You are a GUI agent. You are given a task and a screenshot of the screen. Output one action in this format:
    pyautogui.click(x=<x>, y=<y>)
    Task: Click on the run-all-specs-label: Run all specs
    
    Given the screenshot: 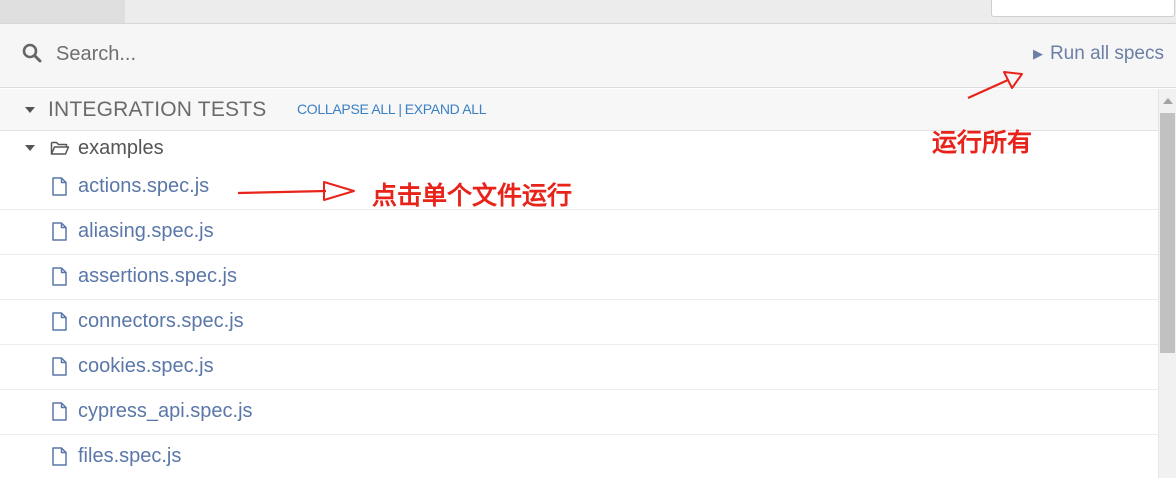 What is the action you would take?
    pyautogui.click(x=1106, y=53)
    